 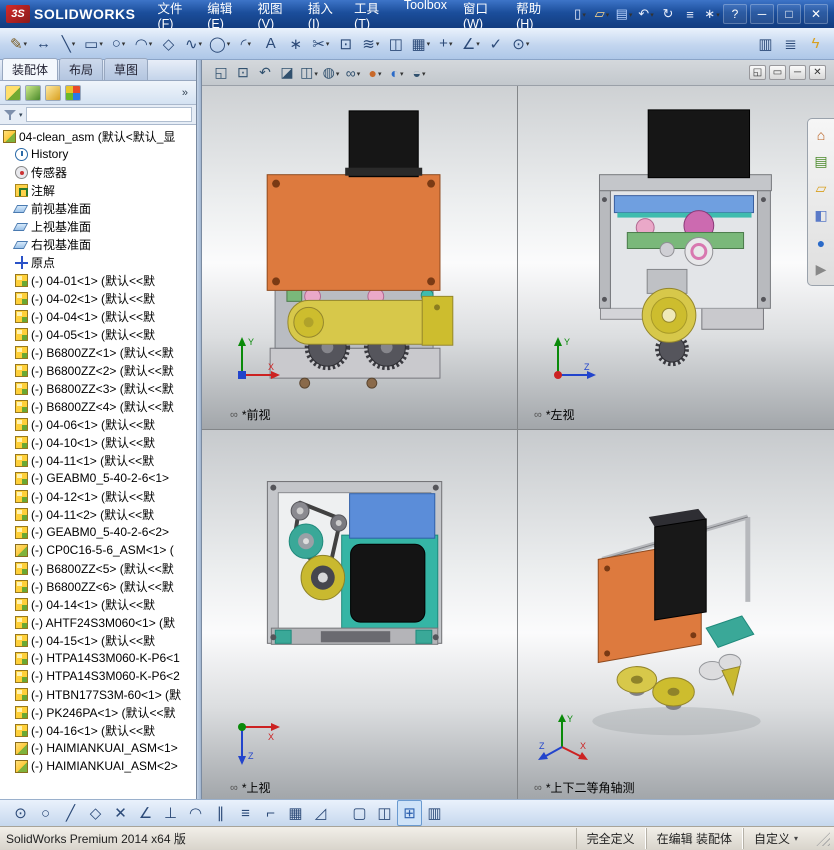 What do you see at coordinates (98, 514) in the screenshot?
I see `tree-item: (-) 04-11<2> (默认<<默` at bounding box center [98, 514].